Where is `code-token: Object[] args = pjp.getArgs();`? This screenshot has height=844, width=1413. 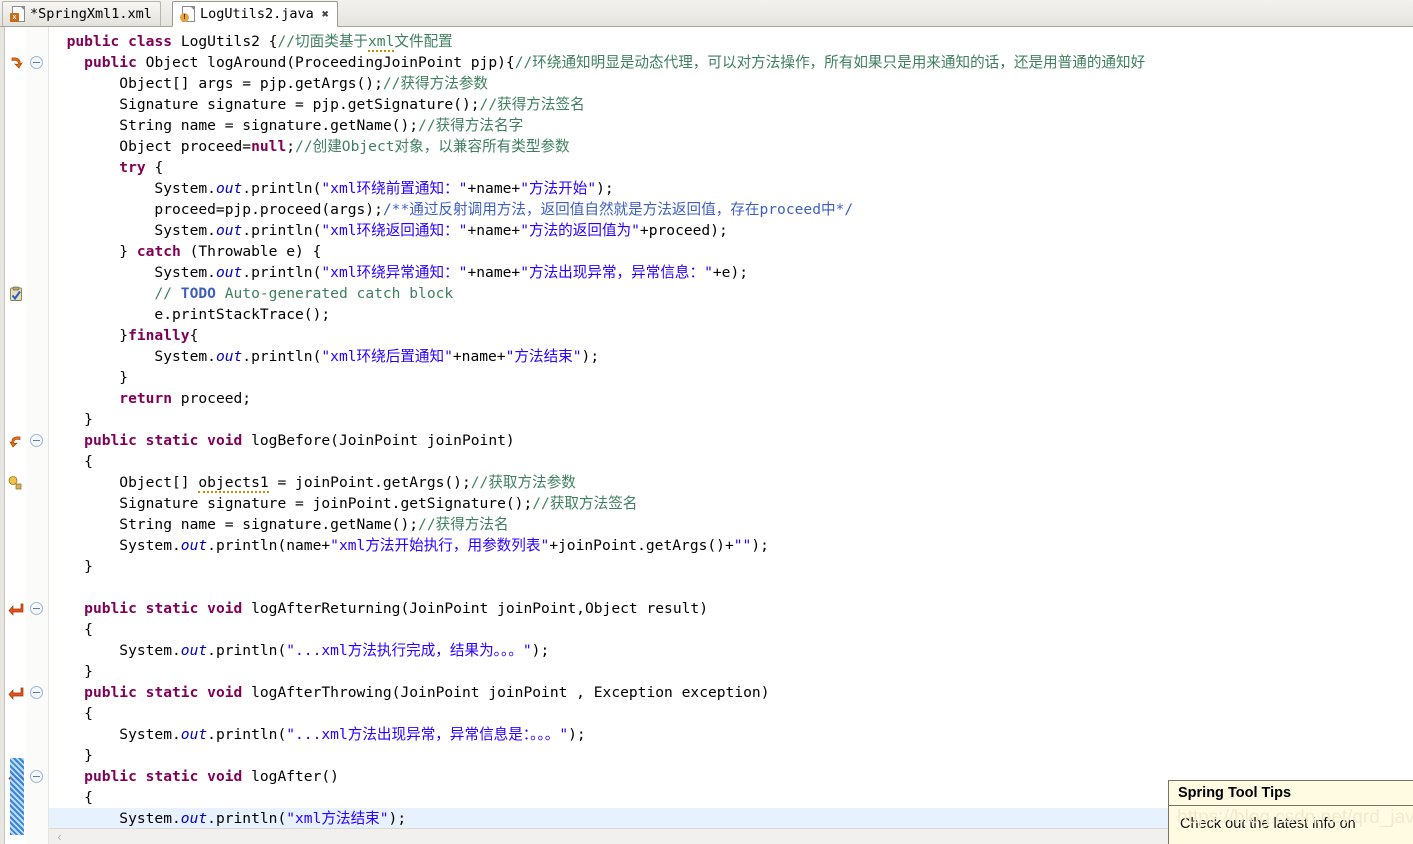
code-token: Object[] args = pjp.getArgs(); is located at coordinates (216, 83).